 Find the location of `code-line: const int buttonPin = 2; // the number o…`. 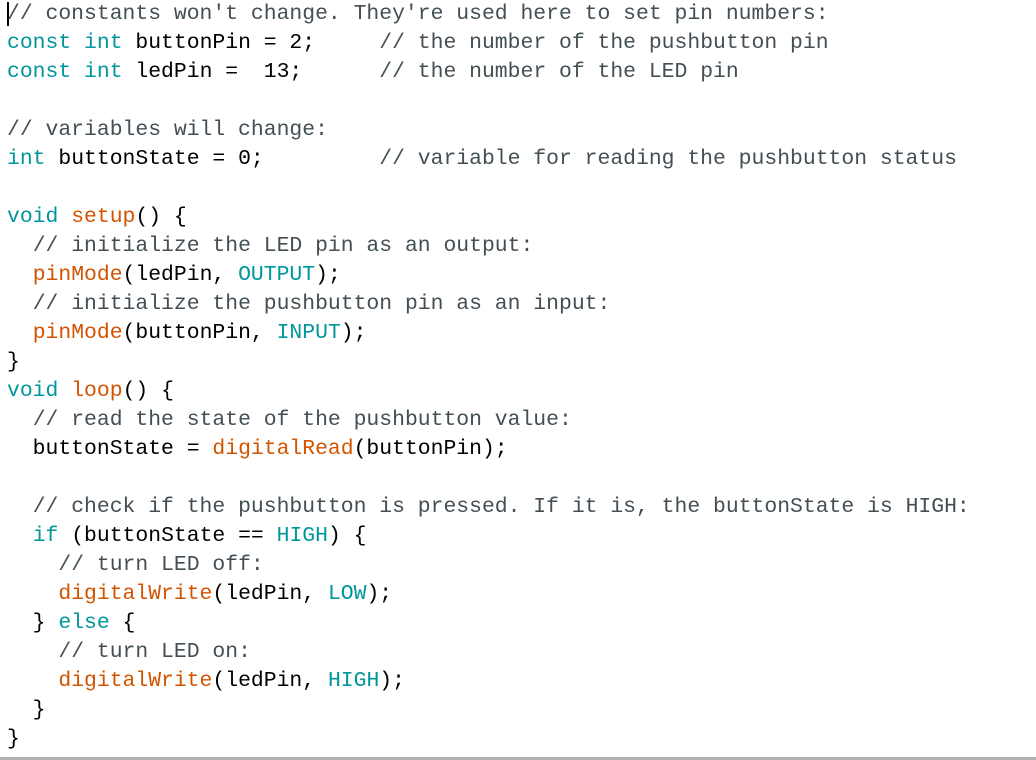

code-line: const int buttonPin = 2; // the number o… is located at coordinates (418, 43).